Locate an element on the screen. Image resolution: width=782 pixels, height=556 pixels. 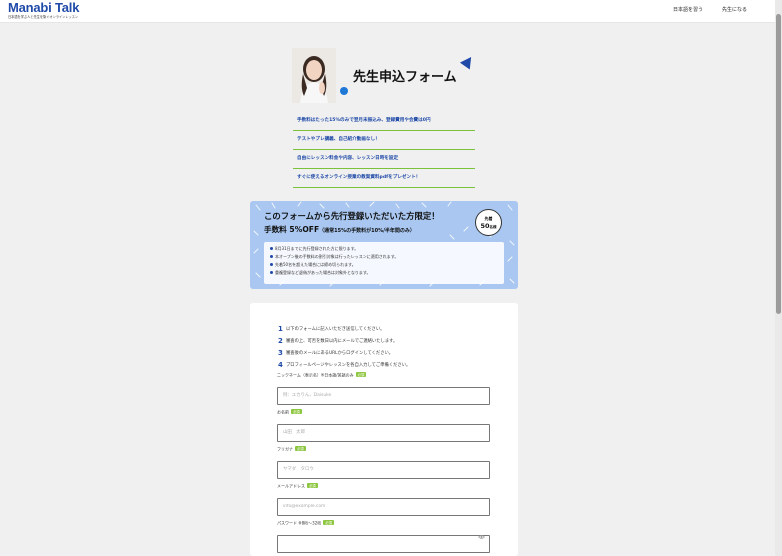
step-item: 2 審査の上、可否を数日以内にメールでご連絡いたします。 is located at coordinates (344, 336).